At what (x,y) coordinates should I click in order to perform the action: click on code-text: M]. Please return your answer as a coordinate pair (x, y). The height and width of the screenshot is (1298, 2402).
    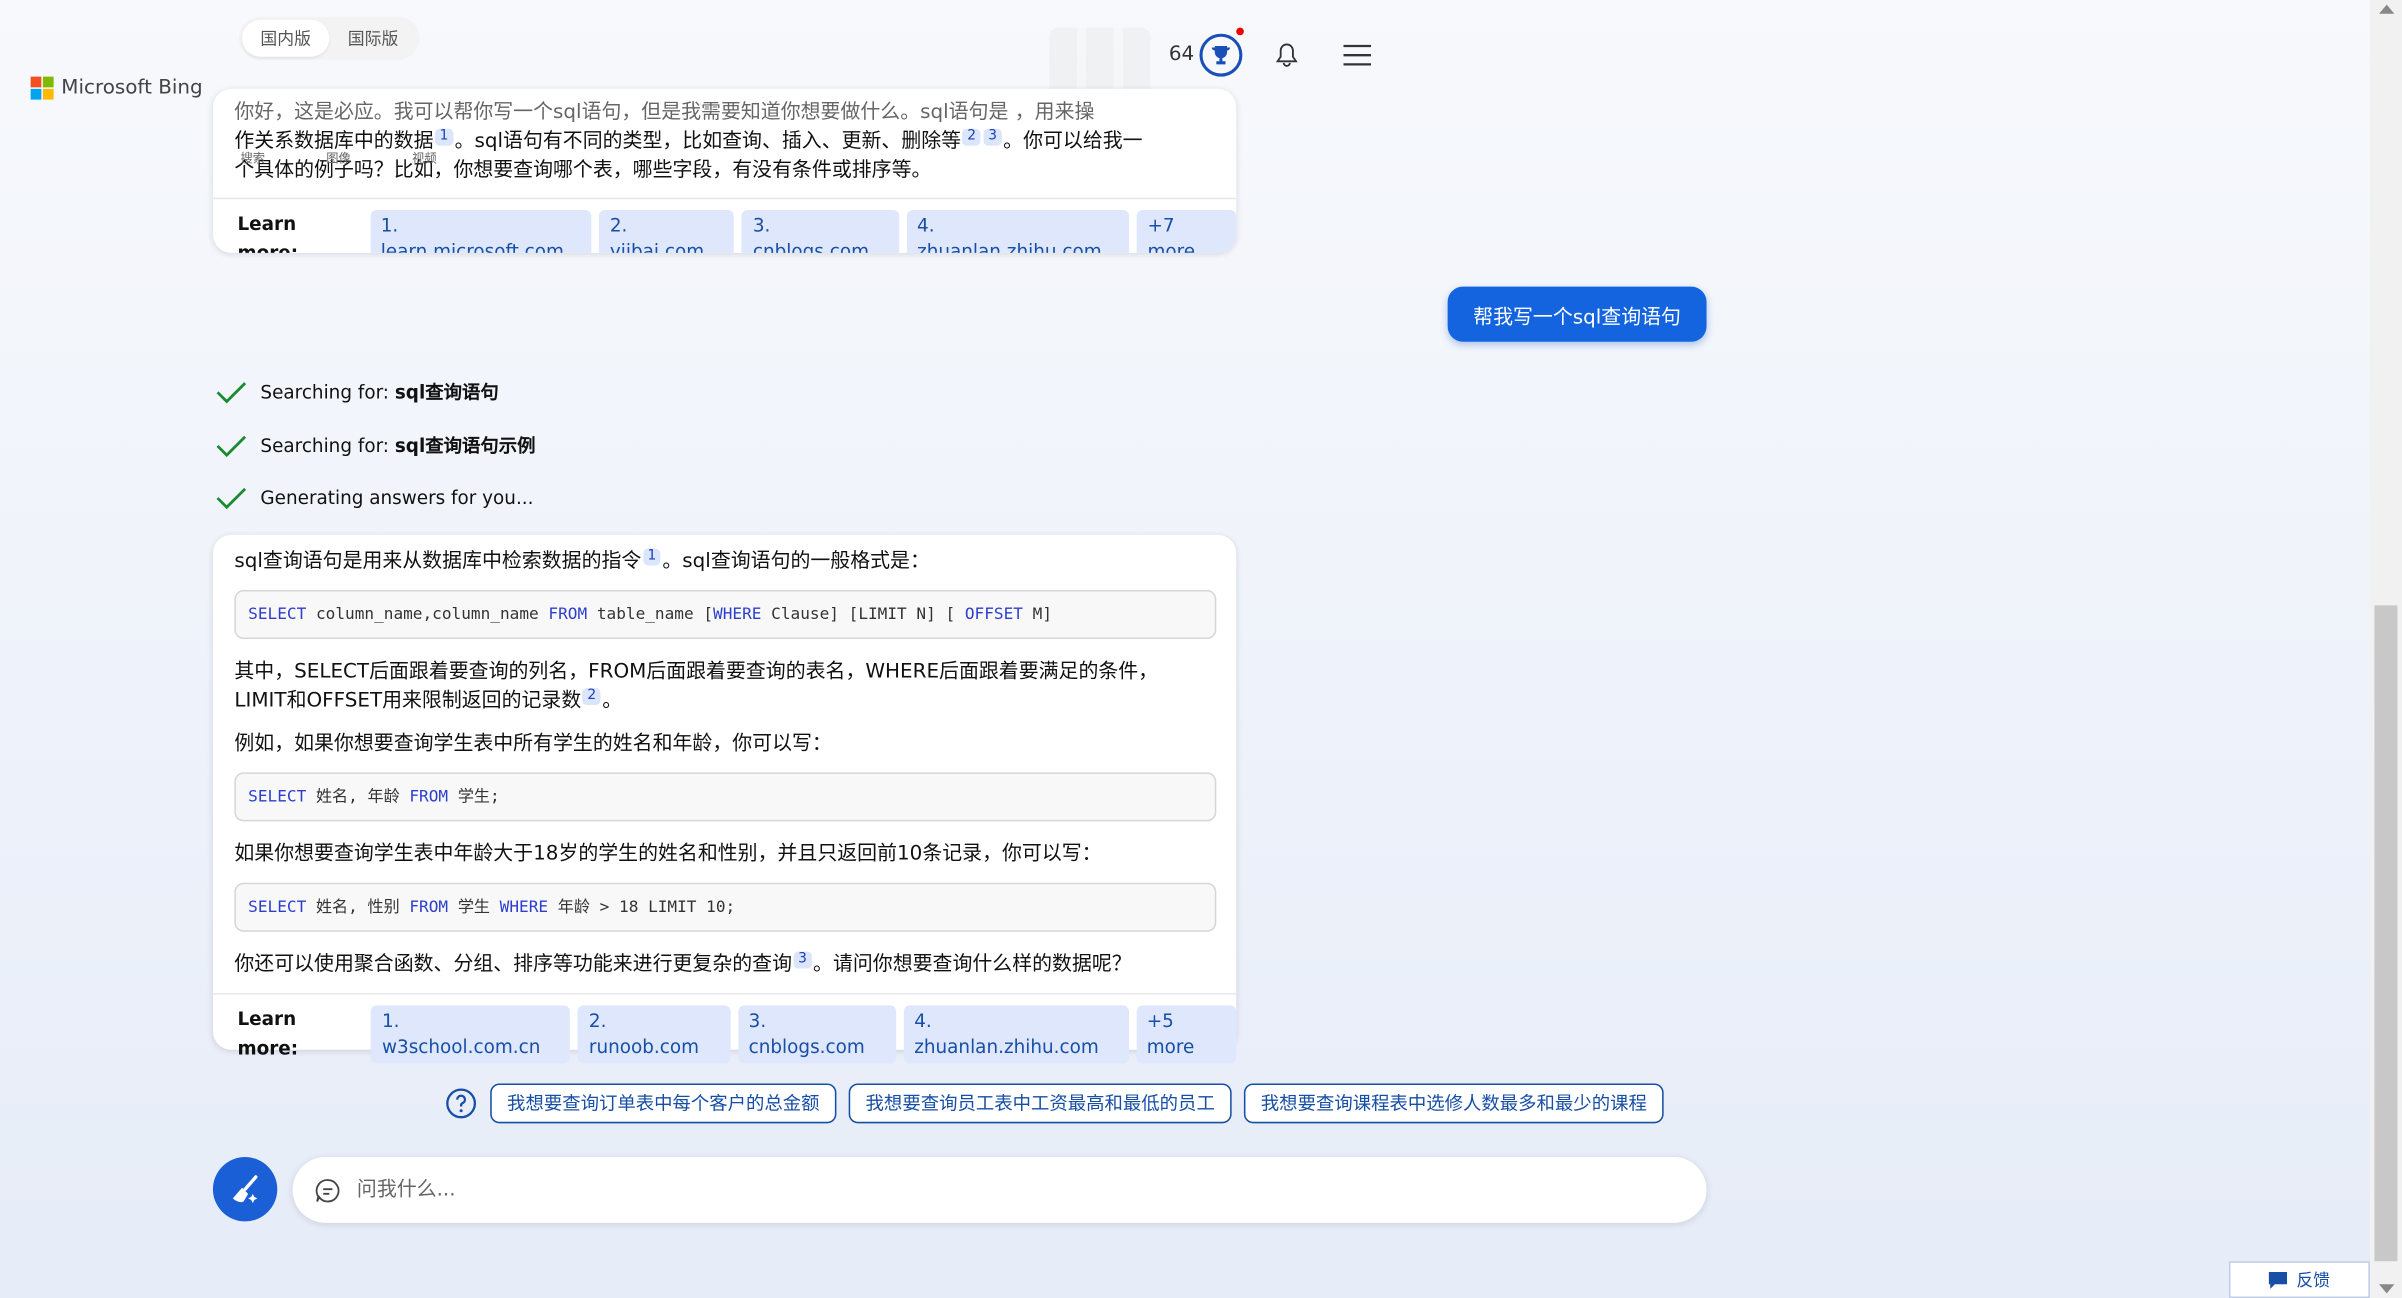
    Looking at the image, I should click on (1037, 613).